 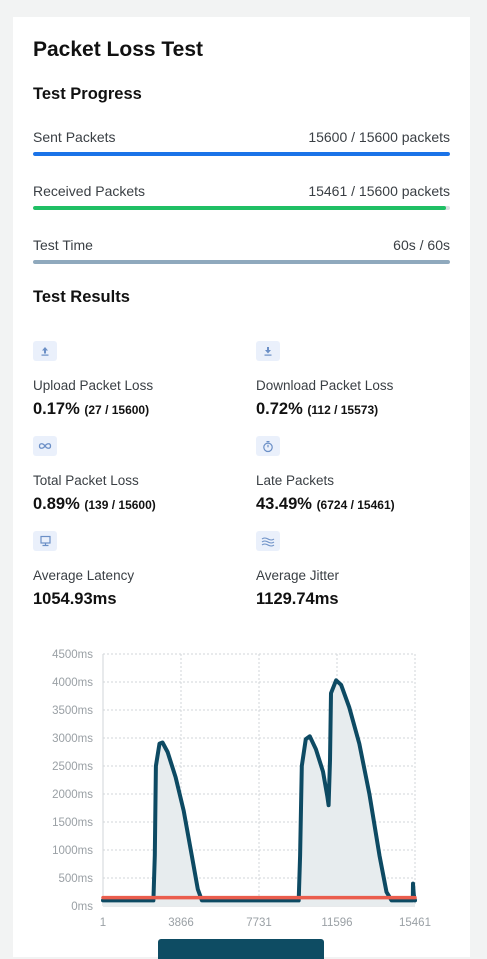 I want to click on results-heading: Test Results, so click(x=81, y=297).